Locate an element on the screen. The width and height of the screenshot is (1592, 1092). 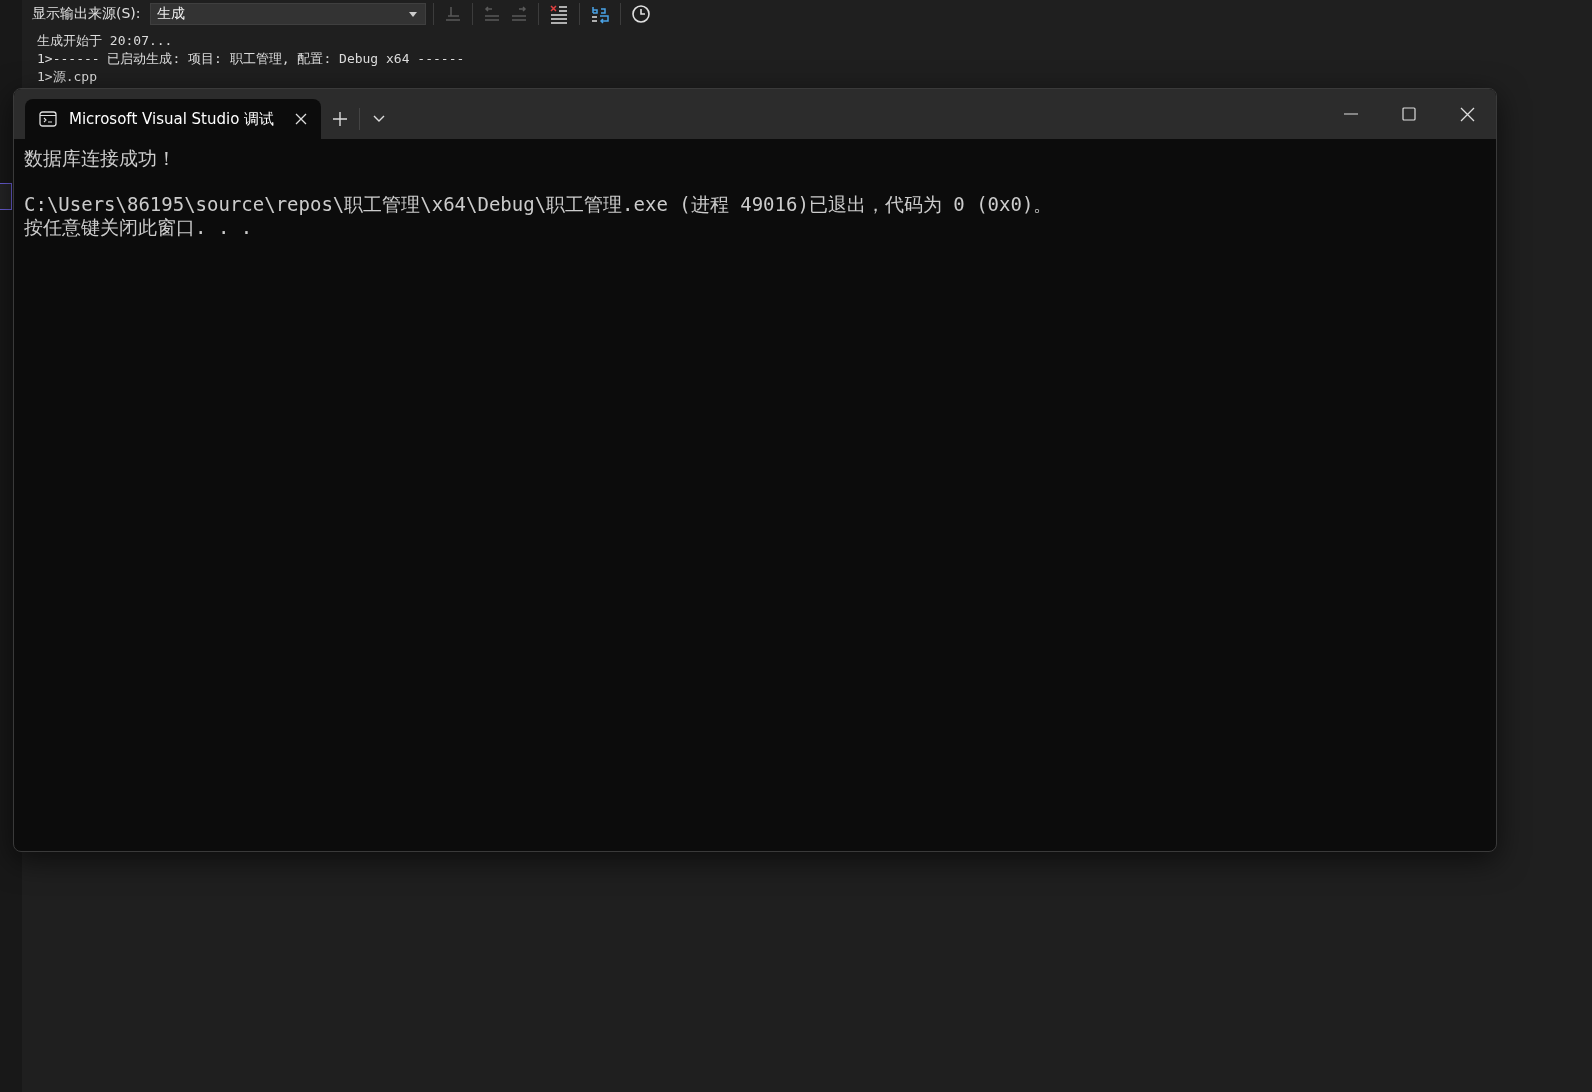
console-line: 按任意键关闭此窗口. . . is located at coordinates (139, 227).